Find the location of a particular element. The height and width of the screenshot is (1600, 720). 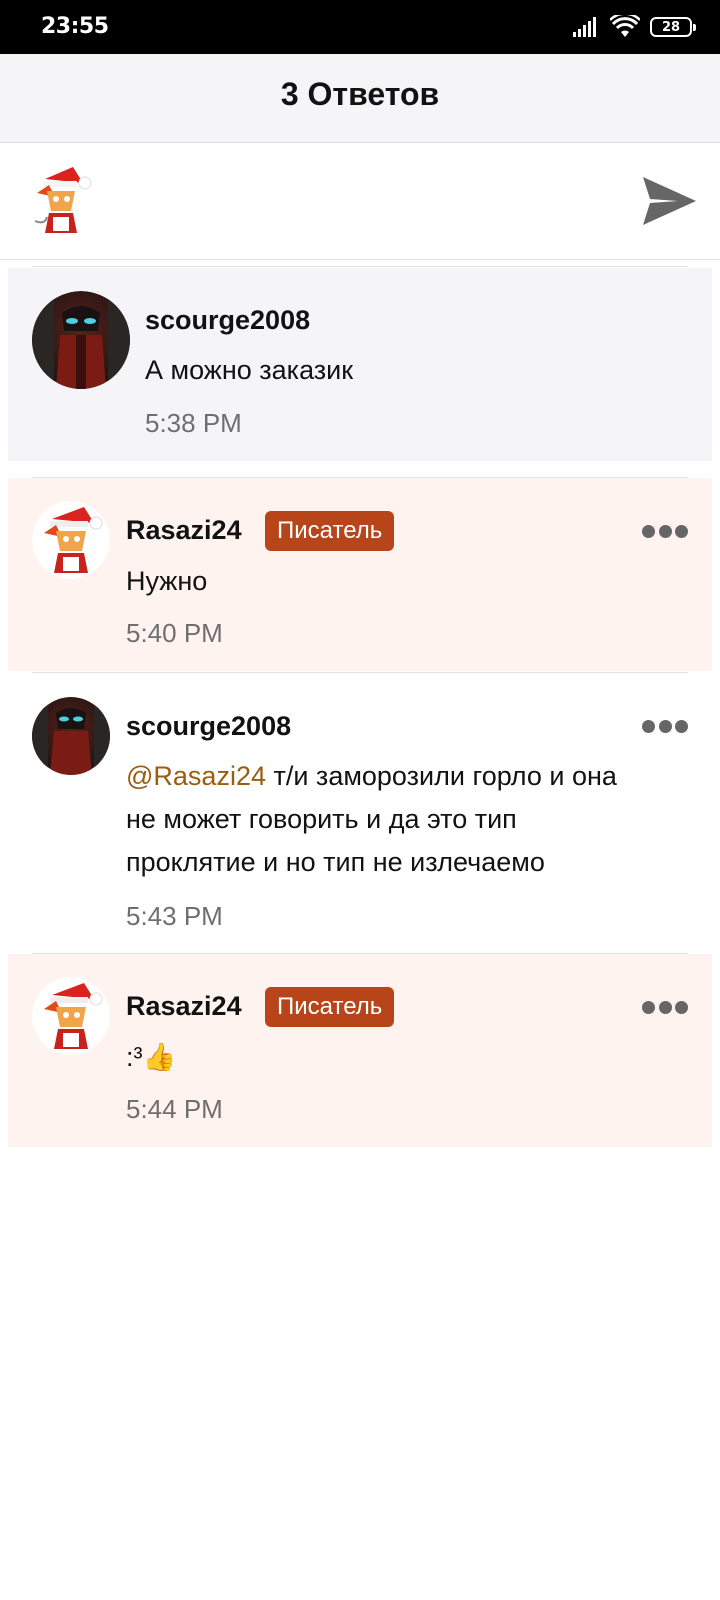

page-title: 3 Ответов is located at coordinates (360, 94).